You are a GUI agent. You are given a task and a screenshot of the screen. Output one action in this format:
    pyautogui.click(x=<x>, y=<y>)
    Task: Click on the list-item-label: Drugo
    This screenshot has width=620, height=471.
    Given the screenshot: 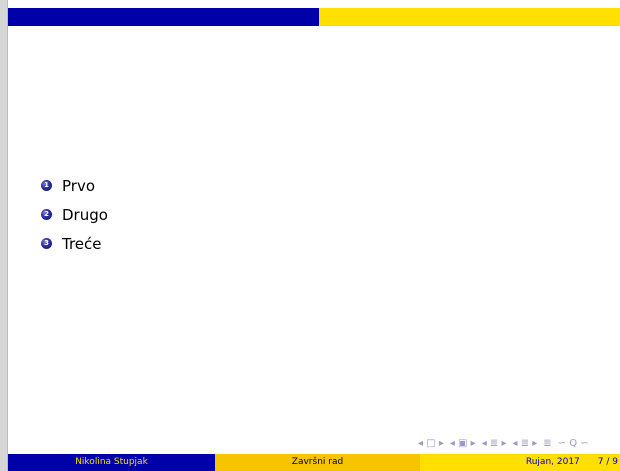 What is the action you would take?
    pyautogui.click(x=85, y=214)
    